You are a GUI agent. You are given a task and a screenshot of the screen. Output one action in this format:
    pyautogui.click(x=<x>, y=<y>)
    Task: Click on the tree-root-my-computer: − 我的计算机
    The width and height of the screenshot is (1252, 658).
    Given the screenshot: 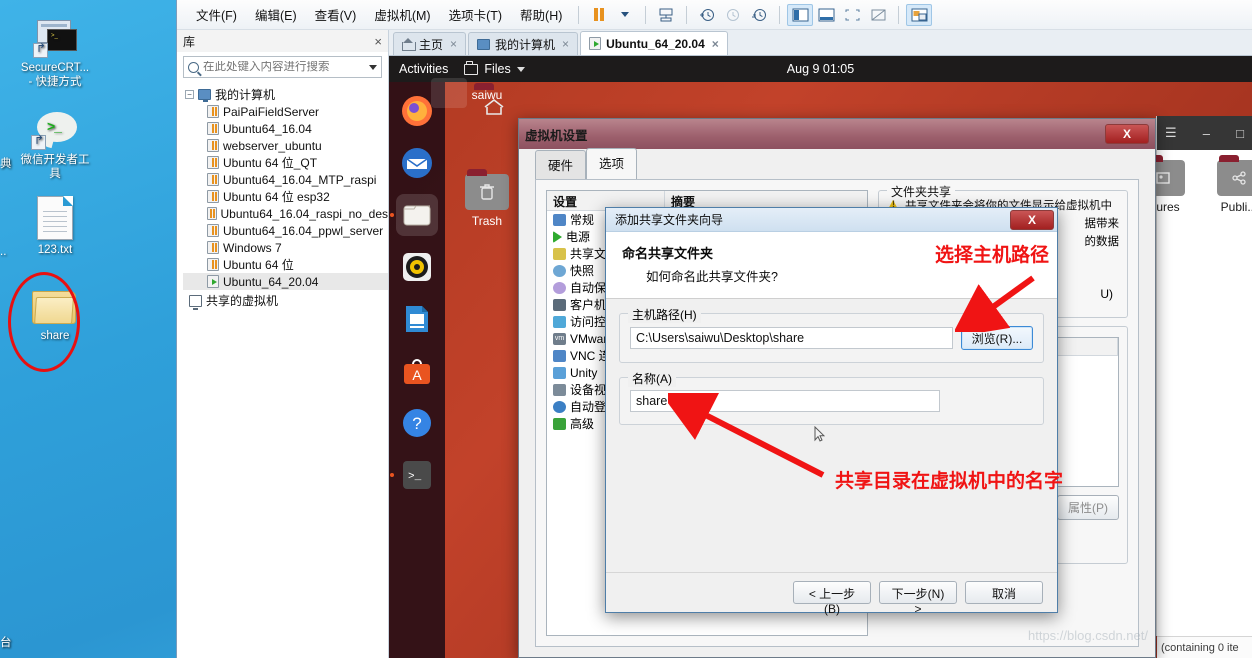 What is the action you would take?
    pyautogui.click(x=285, y=94)
    